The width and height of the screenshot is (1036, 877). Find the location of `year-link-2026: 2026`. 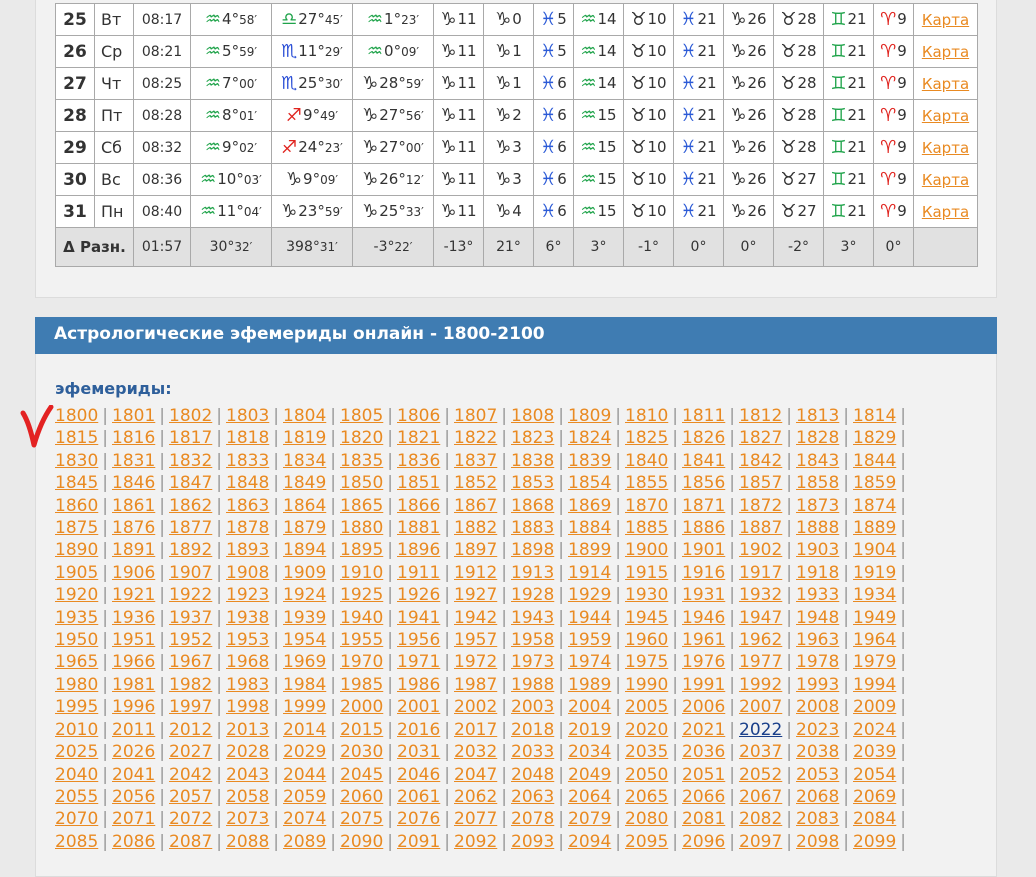

year-link-2026: 2026 is located at coordinates (133, 752).